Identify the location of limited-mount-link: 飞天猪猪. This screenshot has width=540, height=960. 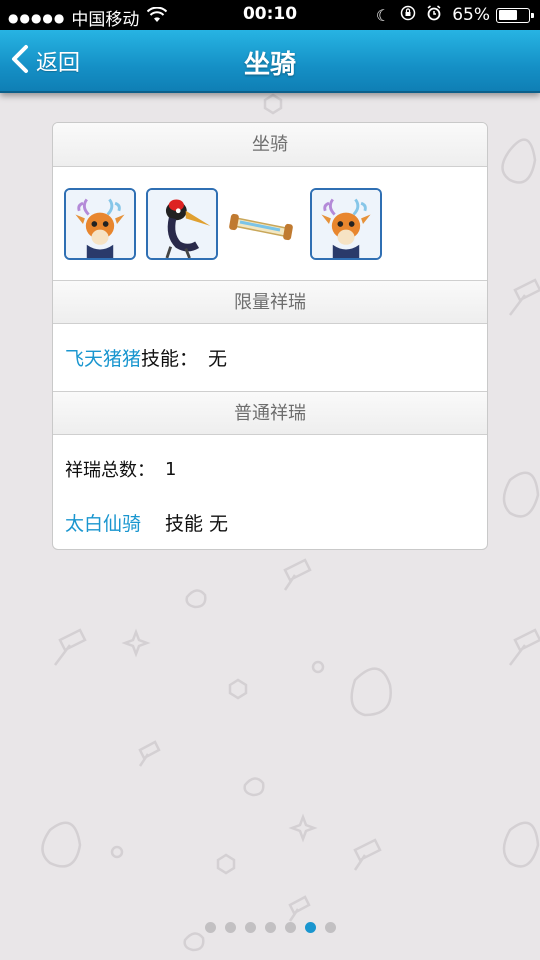
(103, 357).